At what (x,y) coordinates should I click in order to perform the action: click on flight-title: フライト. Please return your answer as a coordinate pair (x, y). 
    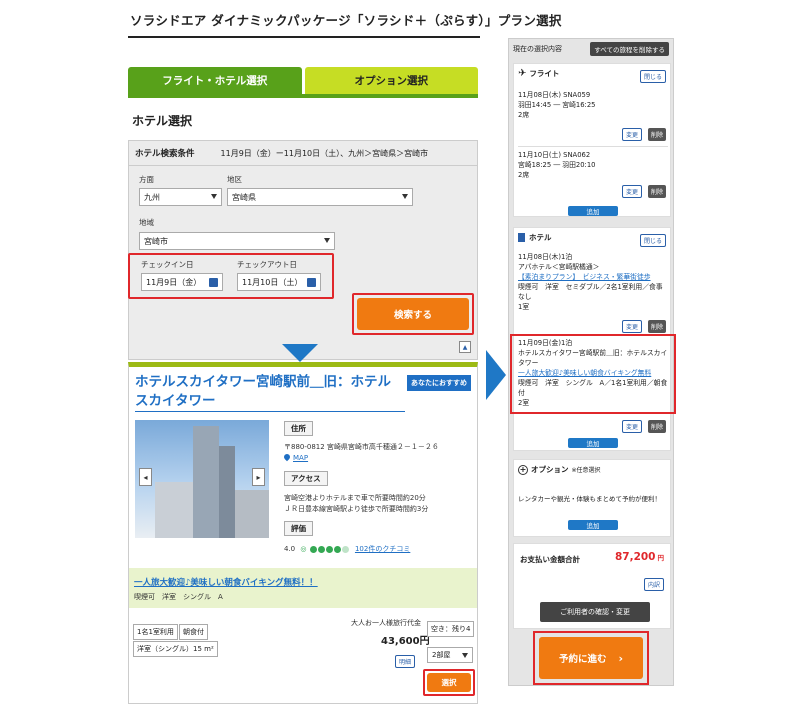
    Looking at the image, I should click on (544, 73).